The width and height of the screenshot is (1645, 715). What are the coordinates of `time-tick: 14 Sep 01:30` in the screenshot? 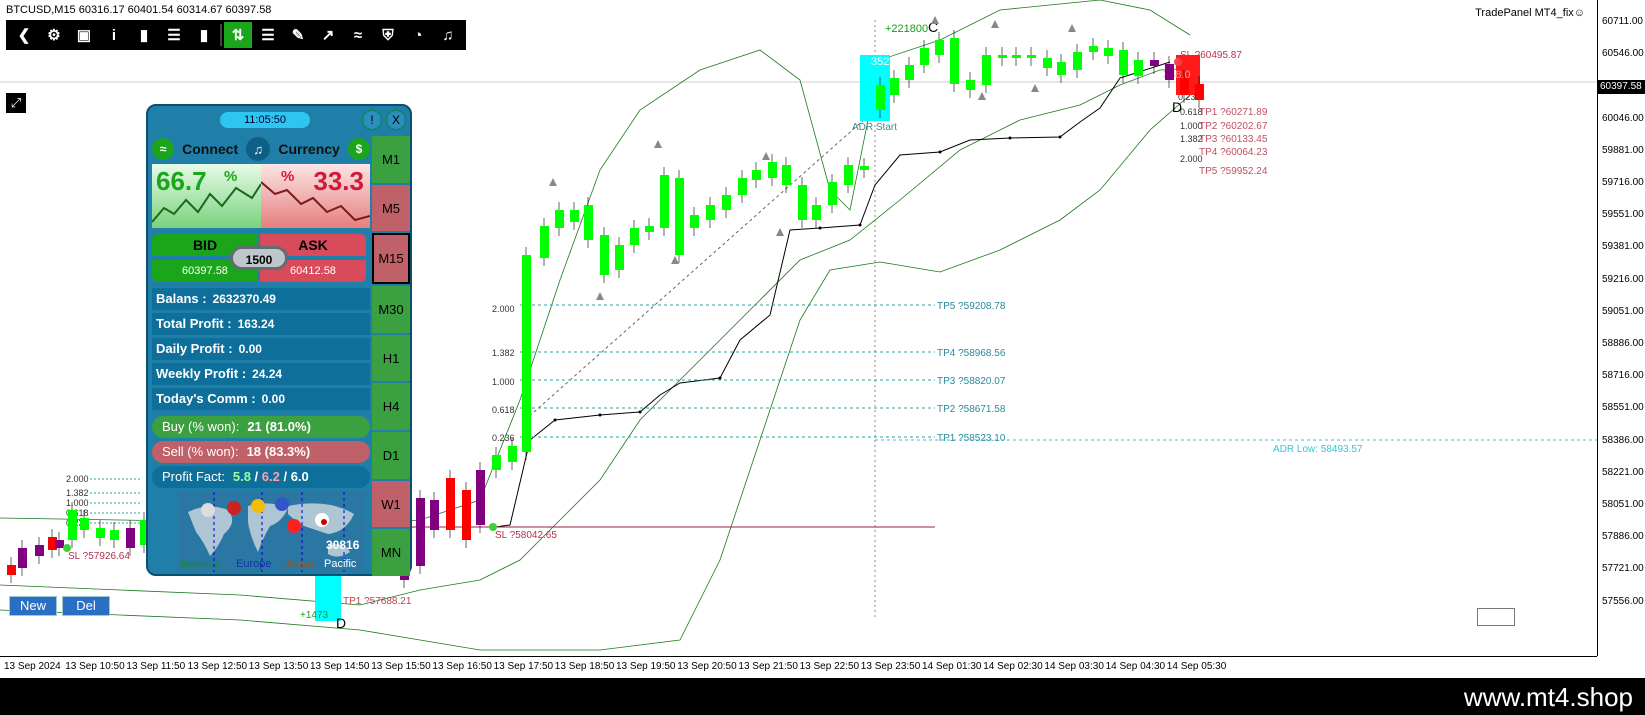 It's located at (952, 666).